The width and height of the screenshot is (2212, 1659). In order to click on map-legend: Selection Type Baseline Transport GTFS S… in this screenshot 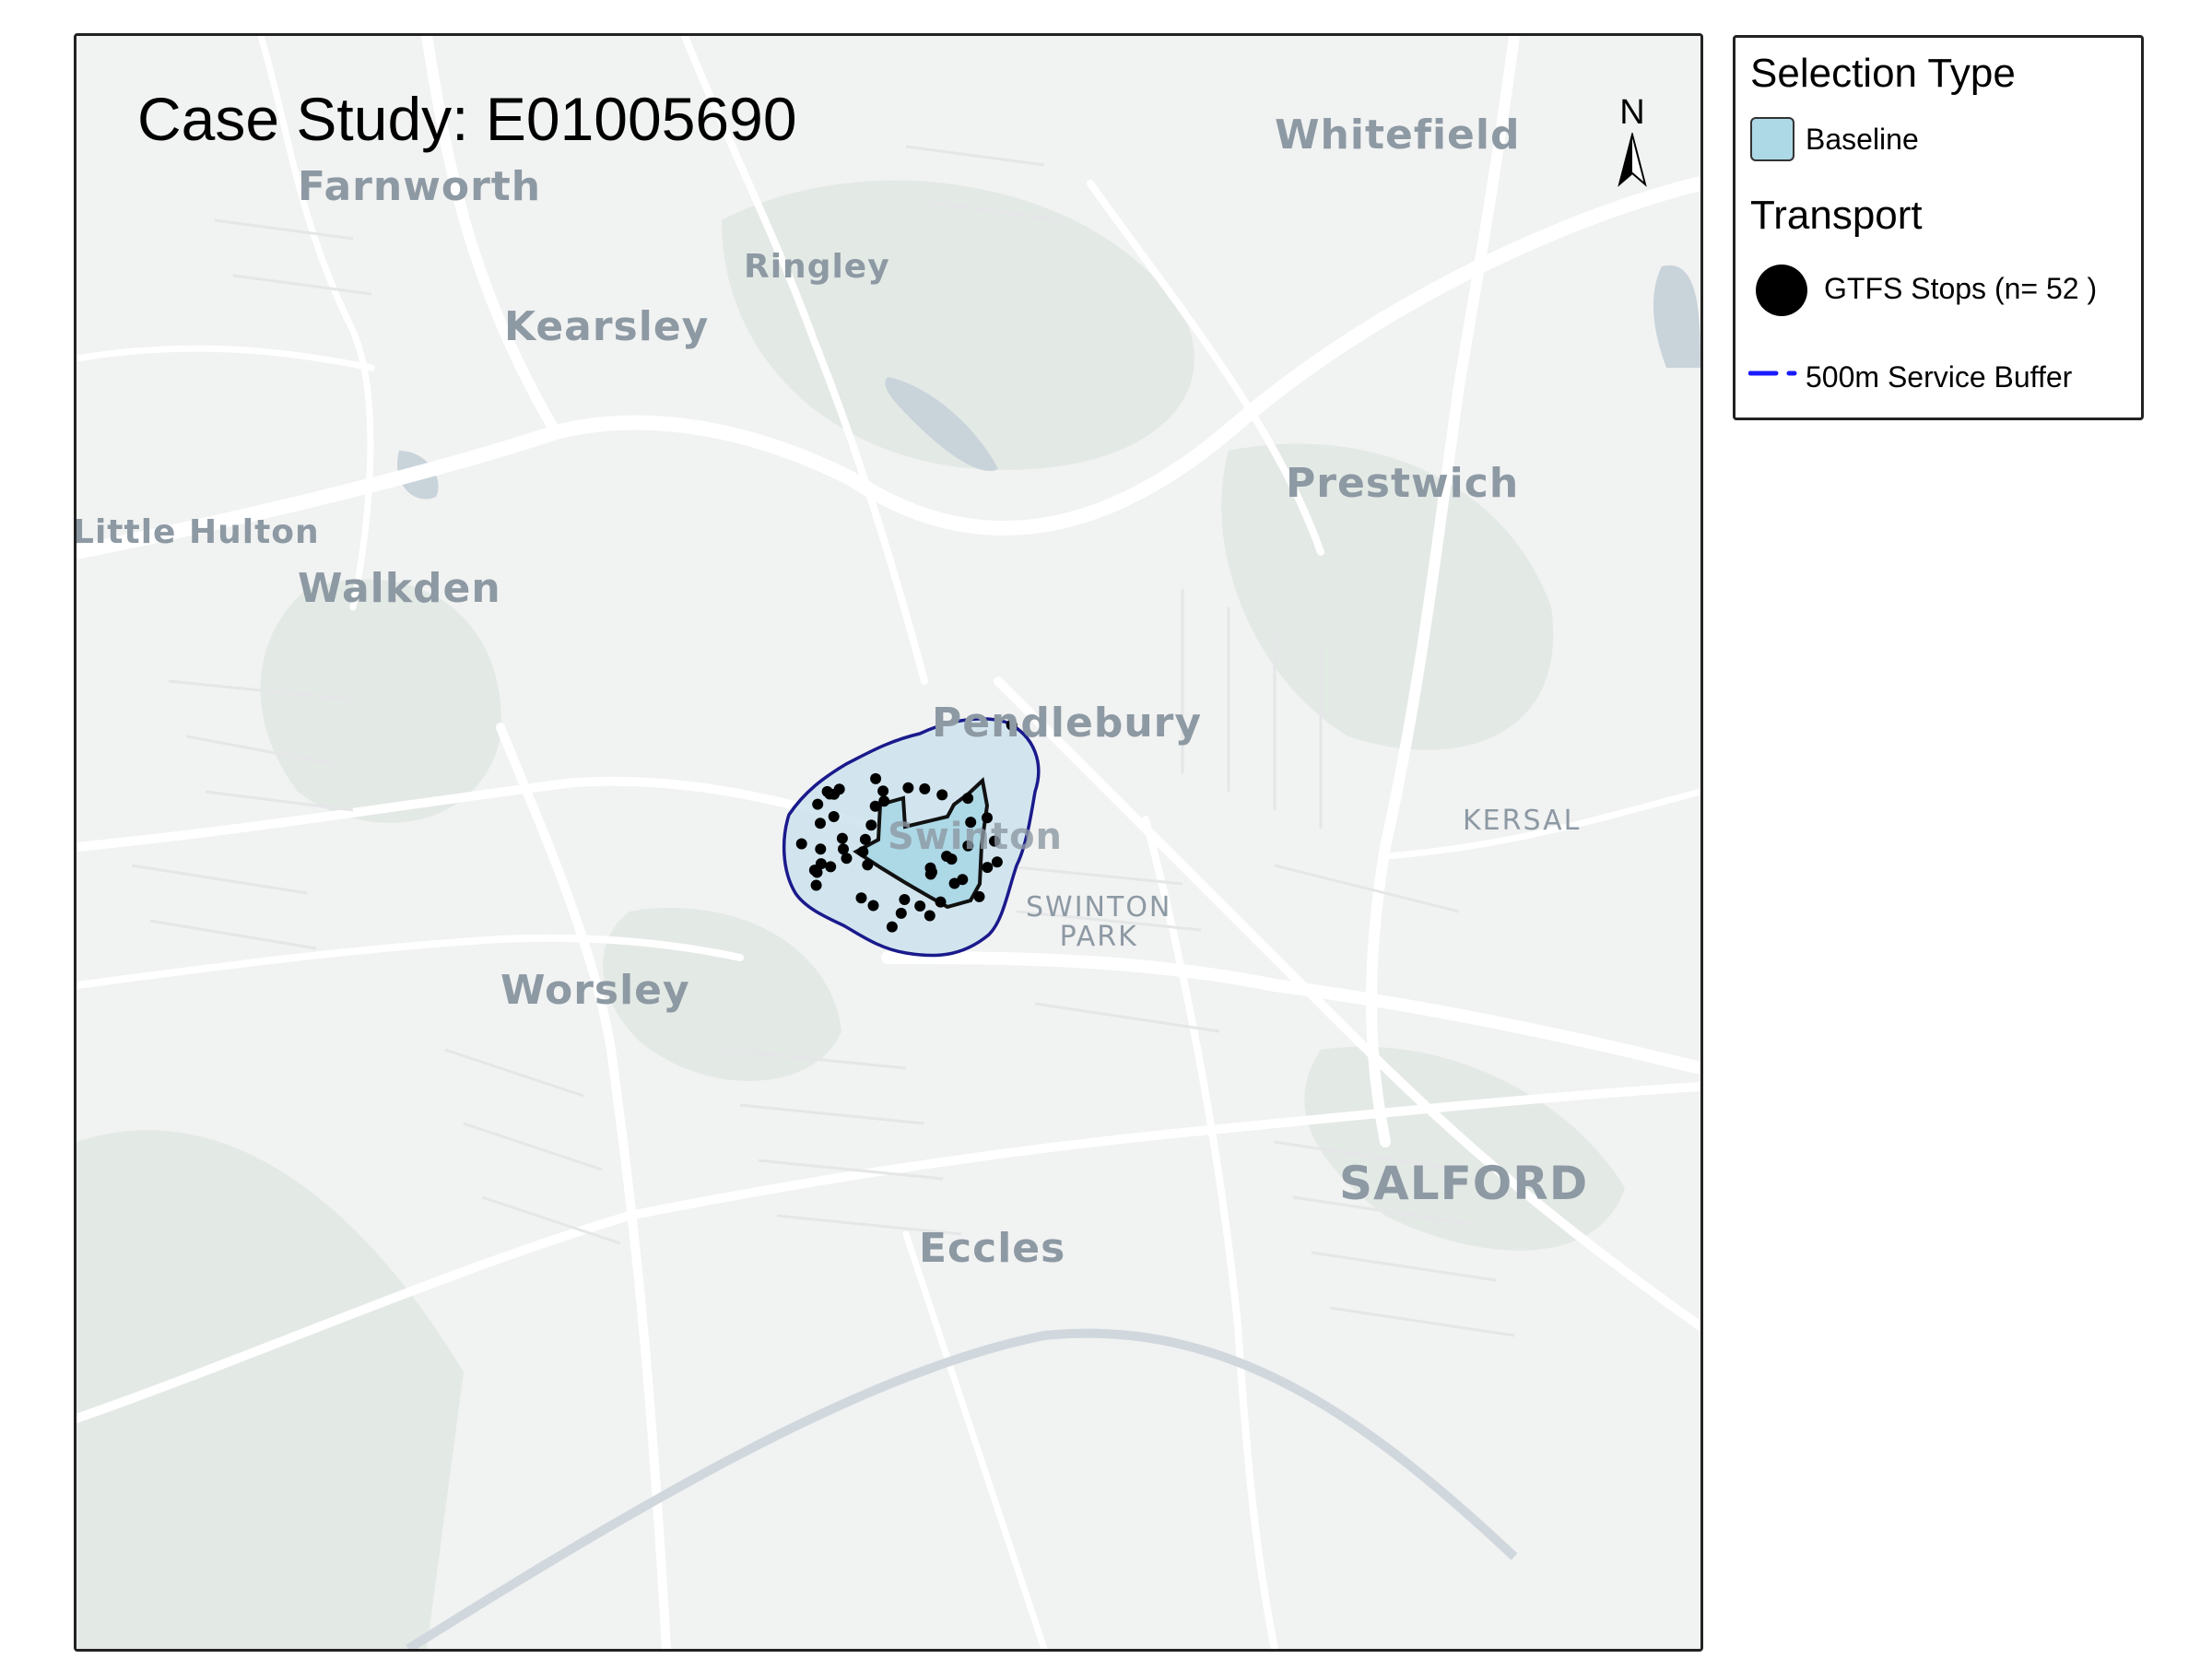, I will do `click(1938, 227)`.